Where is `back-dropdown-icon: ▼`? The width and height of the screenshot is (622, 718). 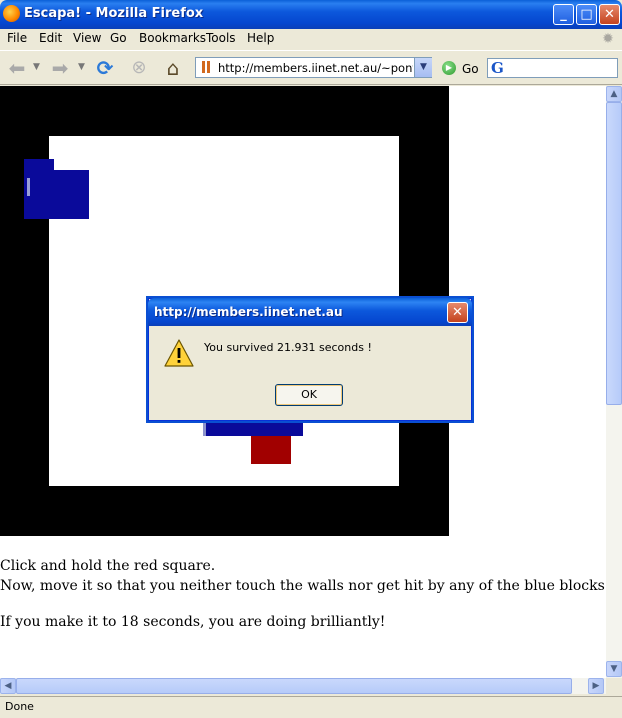 back-dropdown-icon: ▼ is located at coordinates (36, 67).